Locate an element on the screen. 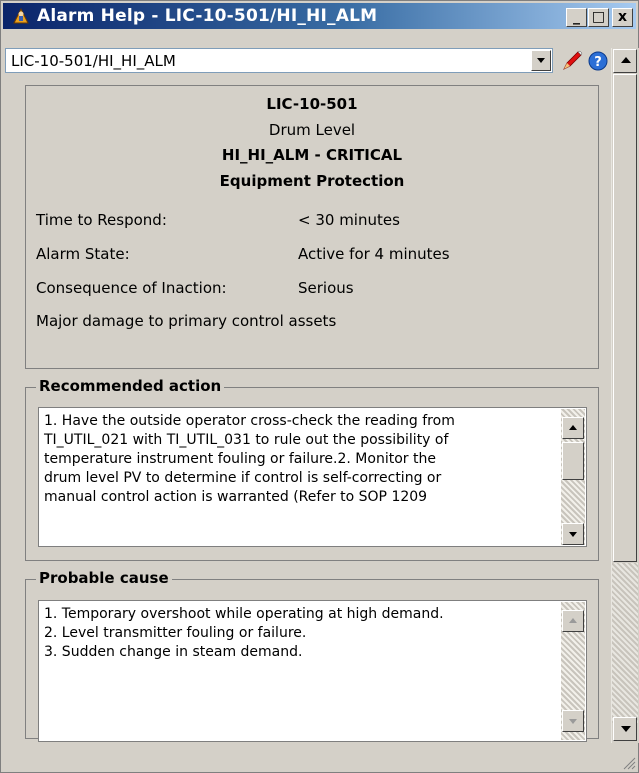 The width and height of the screenshot is (639, 773). alarm-state-label: Alarm State: is located at coordinates (83, 254).